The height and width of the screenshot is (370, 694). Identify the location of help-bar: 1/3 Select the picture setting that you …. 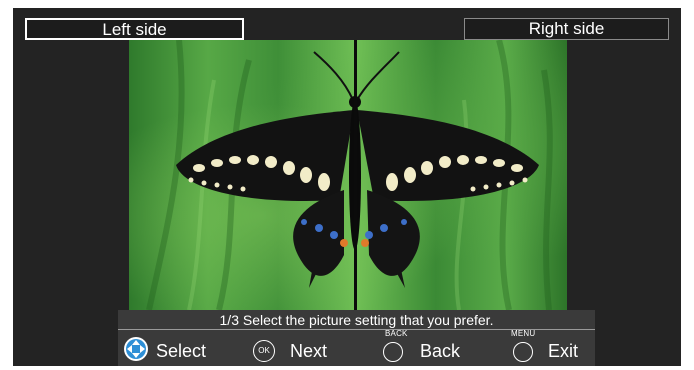
(356, 338).